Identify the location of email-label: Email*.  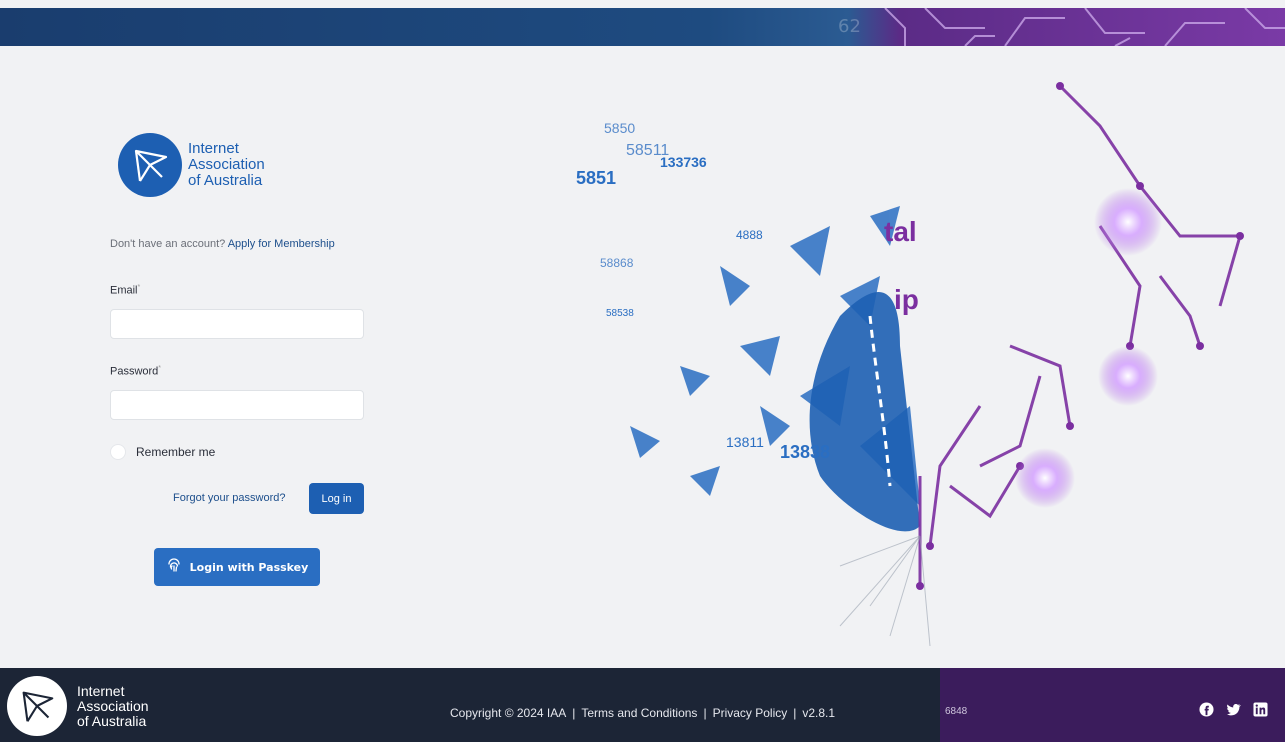
(125, 290).